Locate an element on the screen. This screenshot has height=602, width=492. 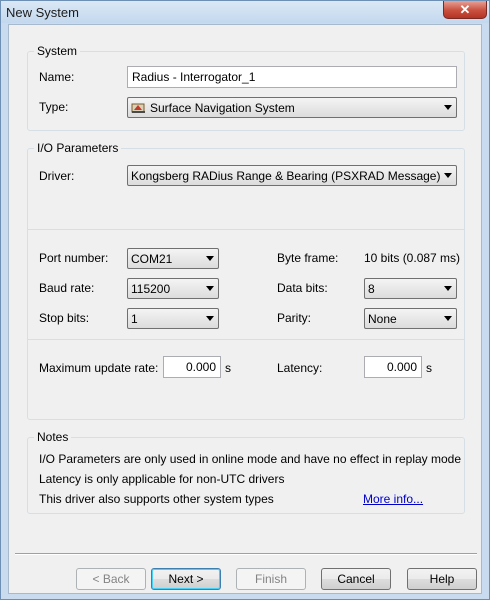
latency-input: 0.000 is located at coordinates (393, 367).